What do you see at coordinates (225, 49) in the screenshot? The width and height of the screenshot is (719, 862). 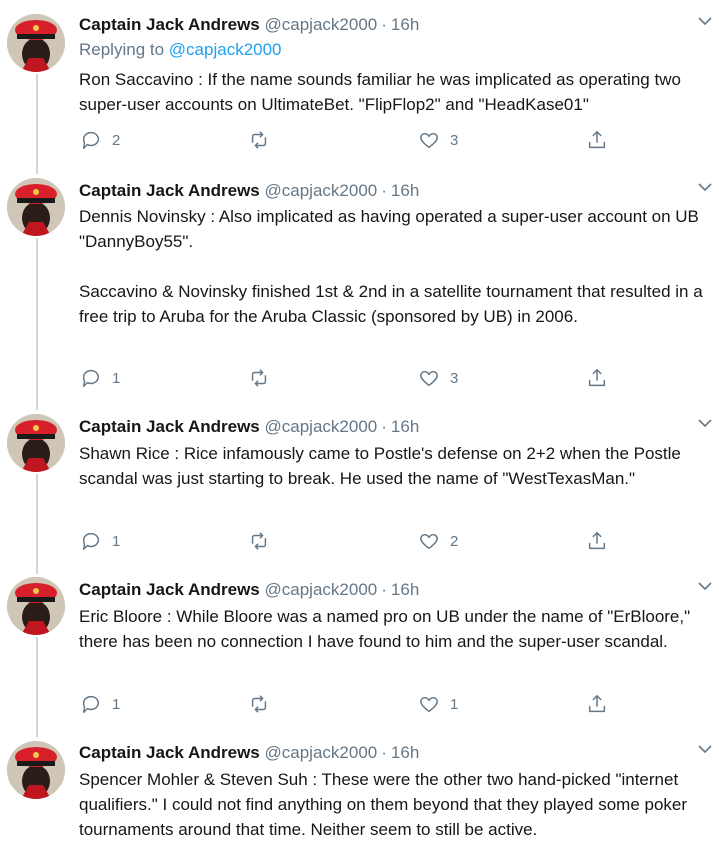 I see `replying-to-link: @capjack2000` at bounding box center [225, 49].